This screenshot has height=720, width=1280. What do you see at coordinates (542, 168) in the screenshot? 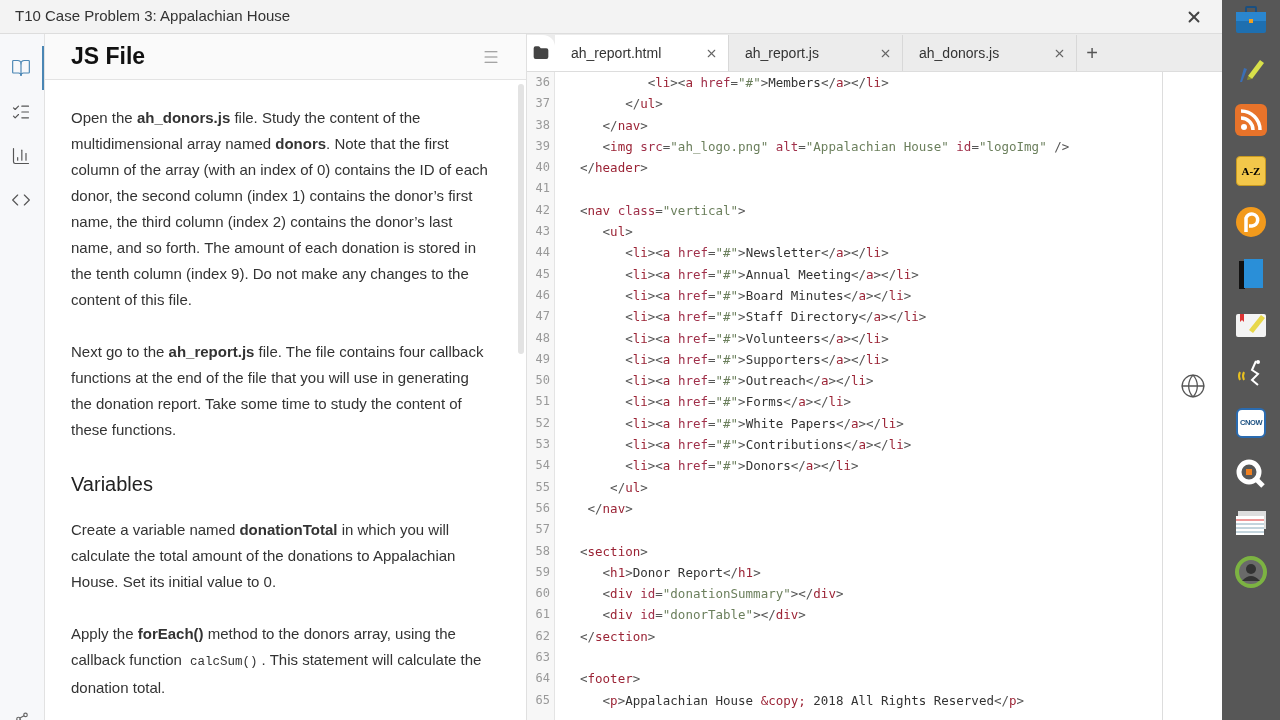
I see `line-number: 40` at bounding box center [542, 168].